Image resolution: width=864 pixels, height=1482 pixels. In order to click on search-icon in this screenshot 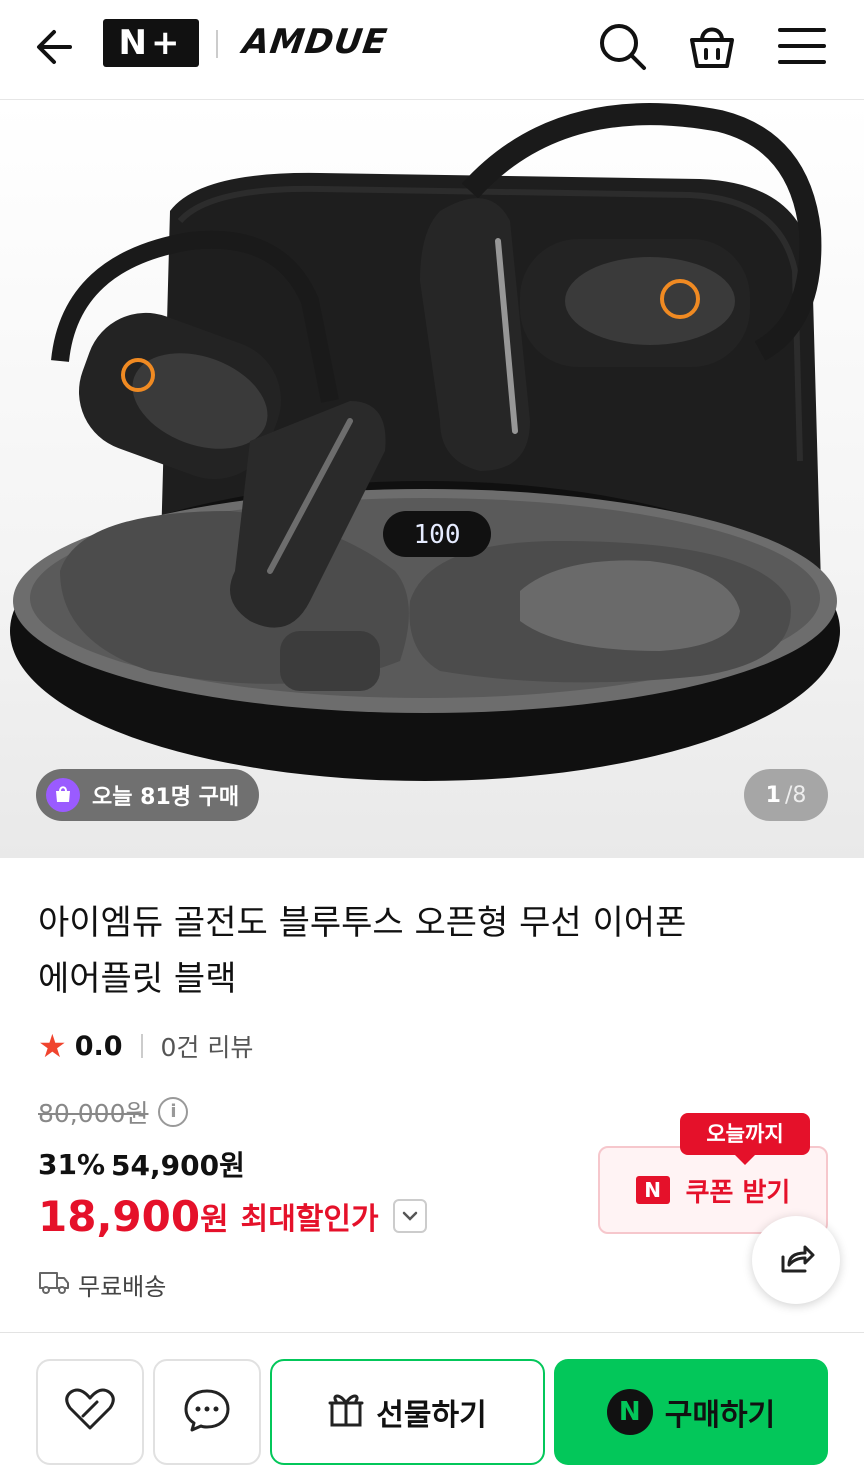, I will do `click(622, 46)`.